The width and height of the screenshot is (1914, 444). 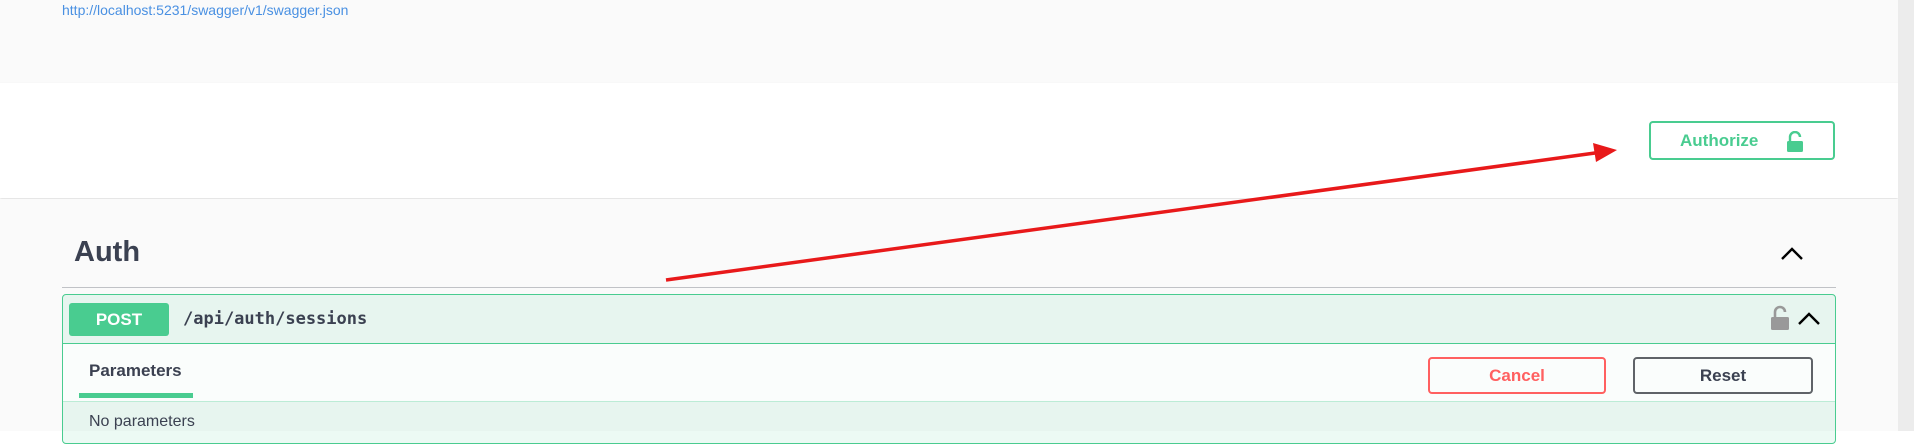 I want to click on parameters-empty-text: No parameters, so click(x=142, y=421).